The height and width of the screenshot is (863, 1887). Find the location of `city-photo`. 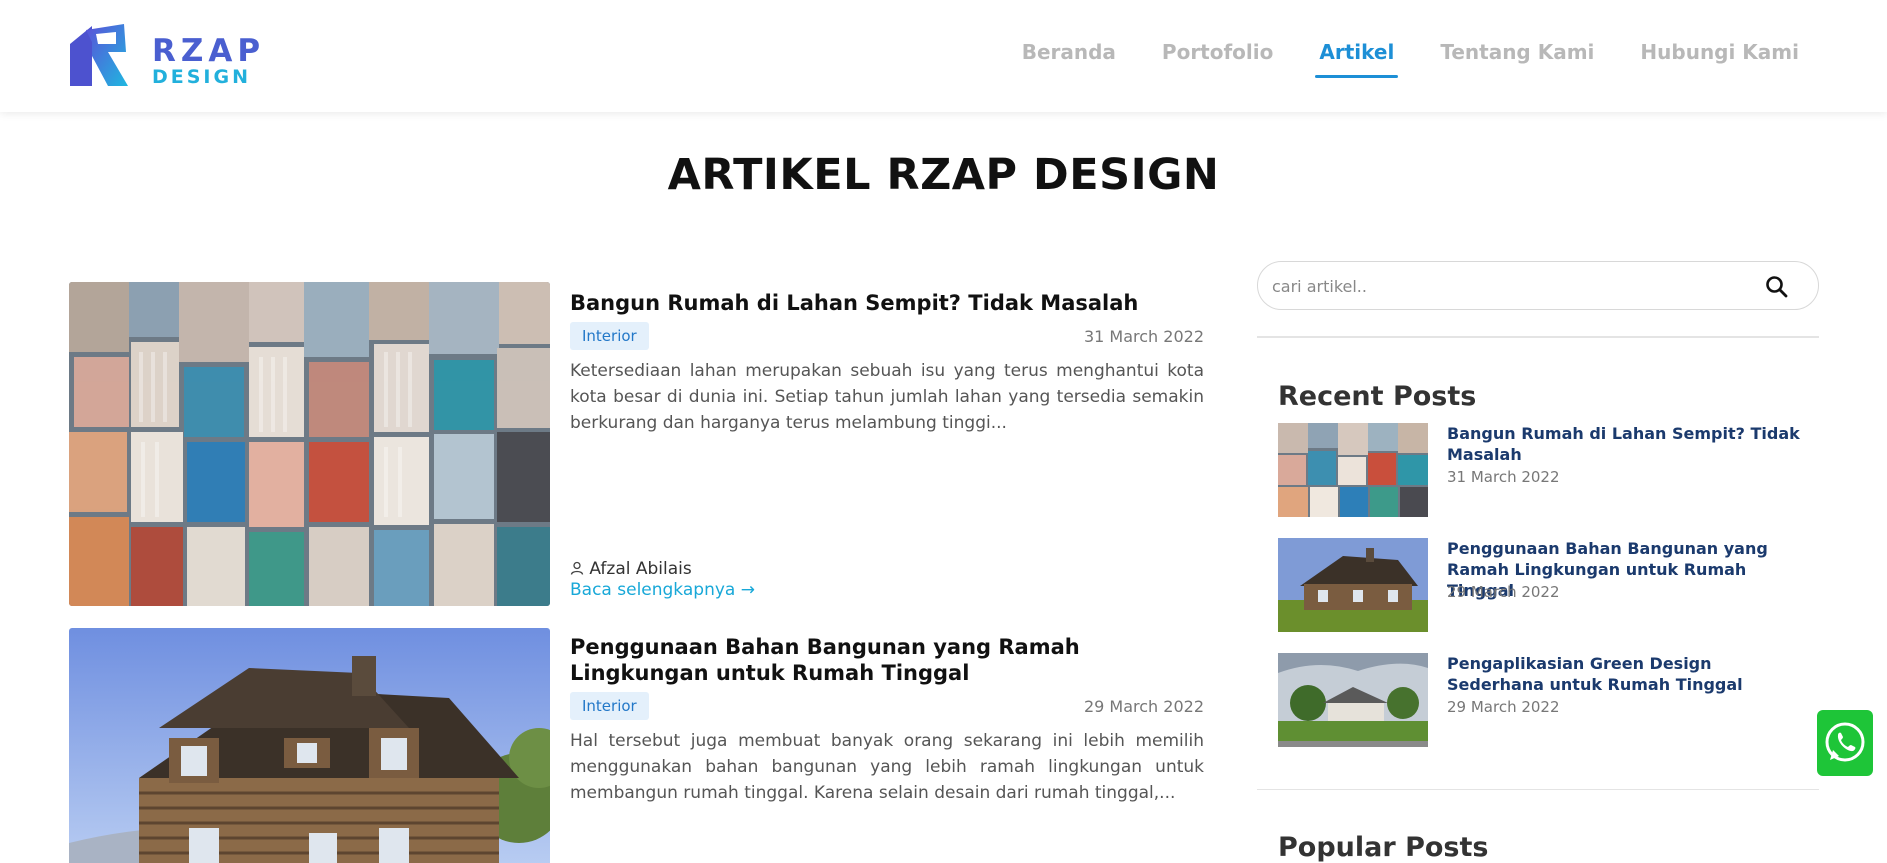

city-photo is located at coordinates (309, 444).